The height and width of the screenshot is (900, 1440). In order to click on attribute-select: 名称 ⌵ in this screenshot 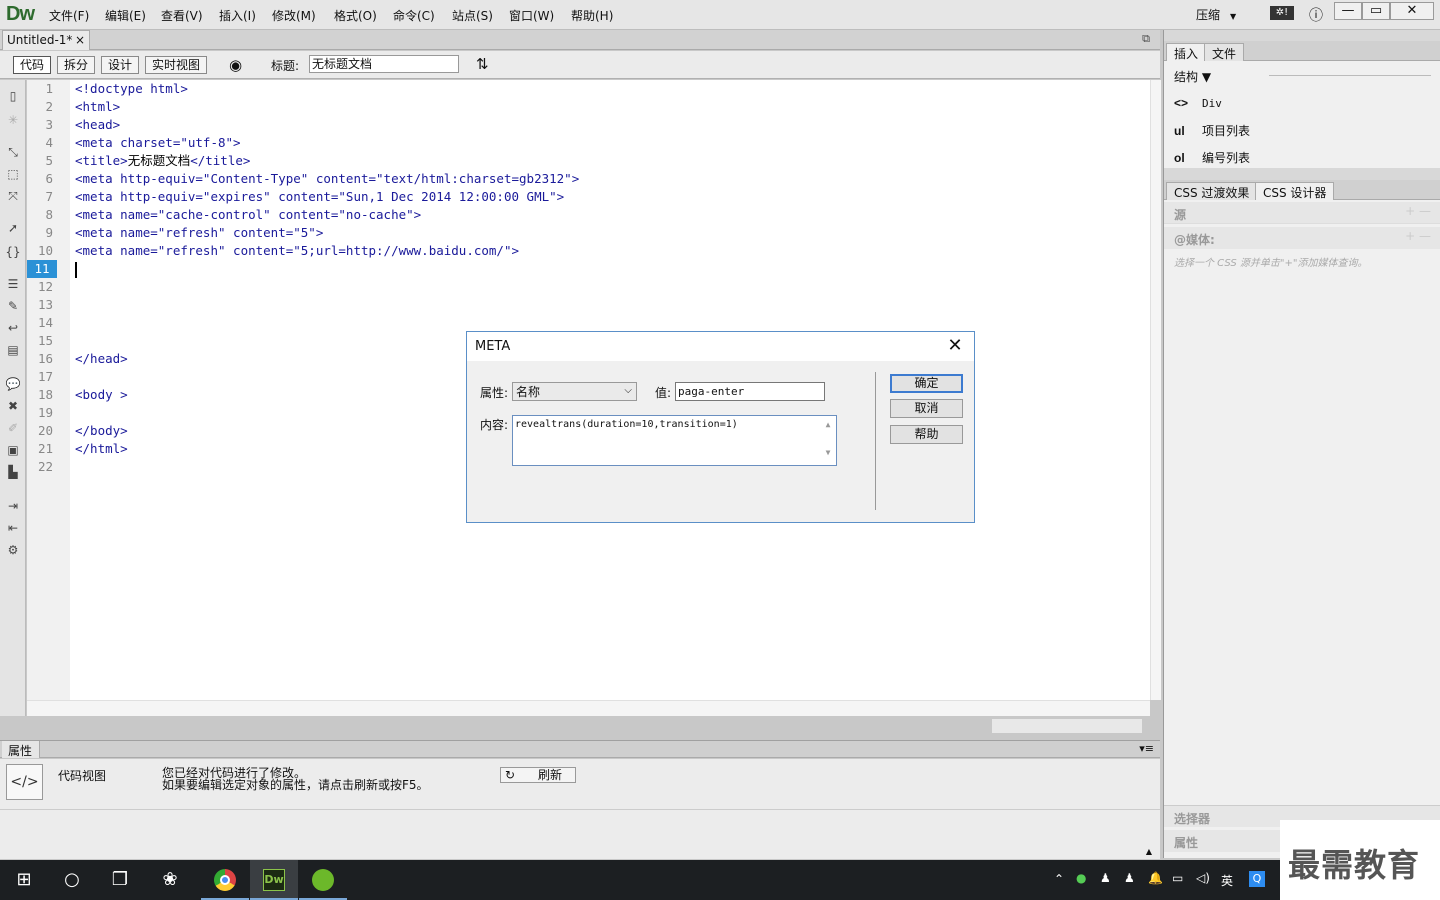, I will do `click(574, 391)`.